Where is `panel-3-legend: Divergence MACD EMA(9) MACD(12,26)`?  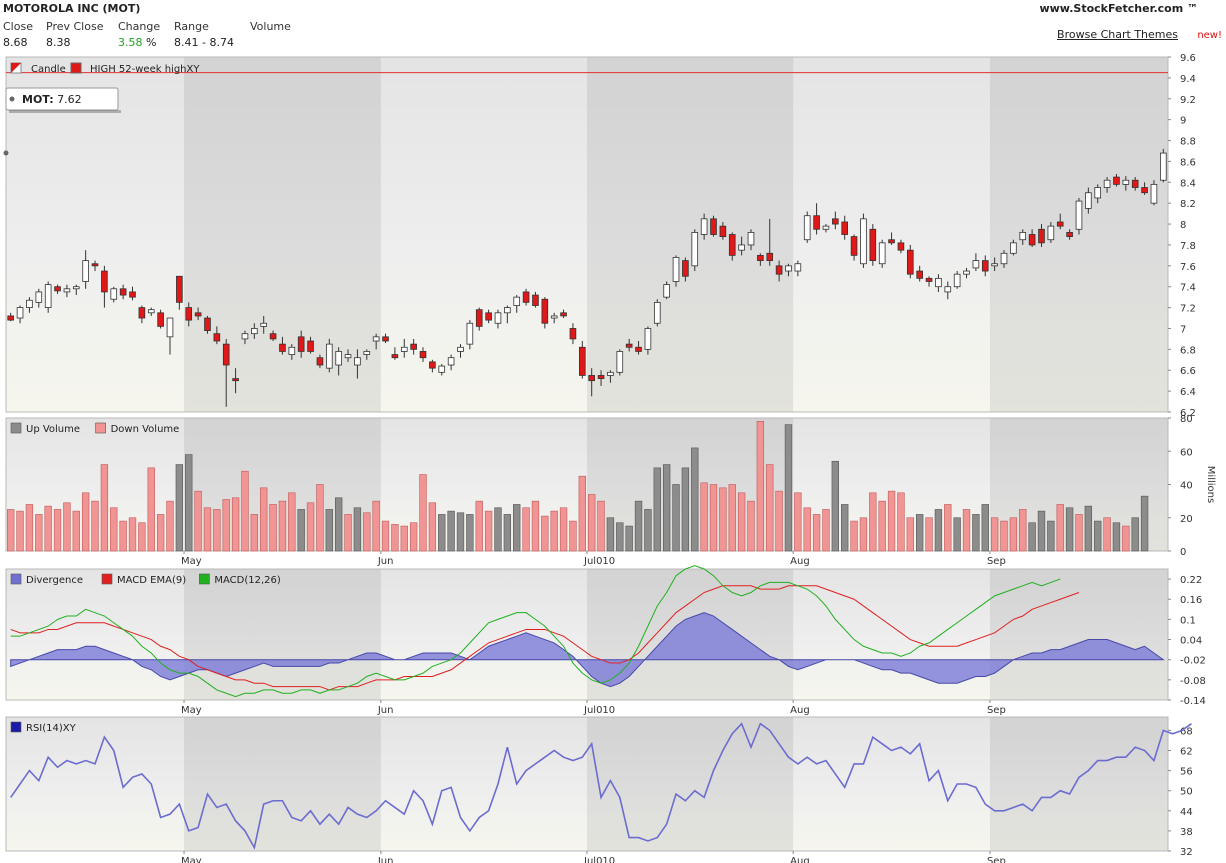
panel-3-legend: Divergence MACD EMA(9) MACD(12,26) is located at coordinates (145, 579).